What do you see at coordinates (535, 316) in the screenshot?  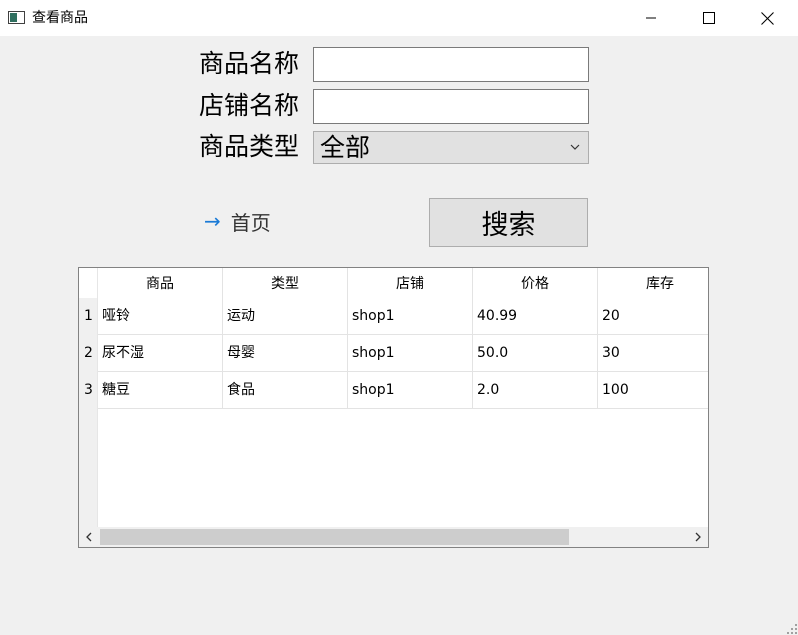 I see `table-cell: 40.99` at bounding box center [535, 316].